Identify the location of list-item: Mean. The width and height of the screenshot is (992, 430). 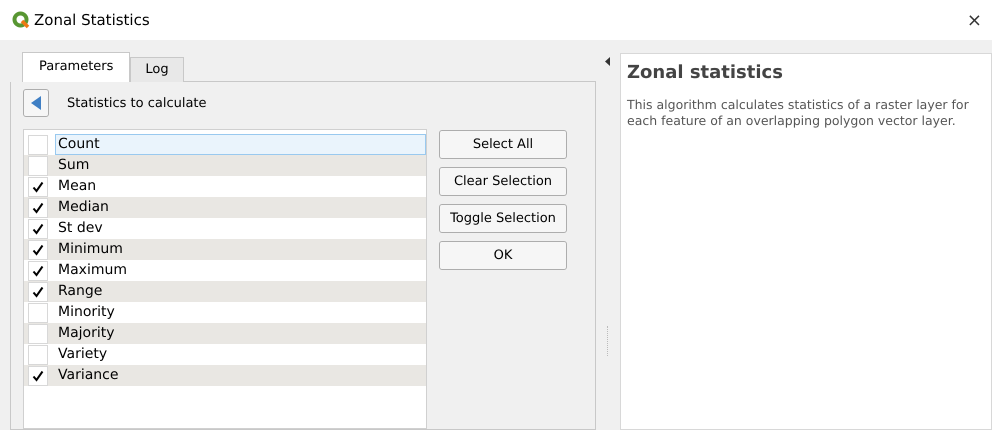
(240, 186).